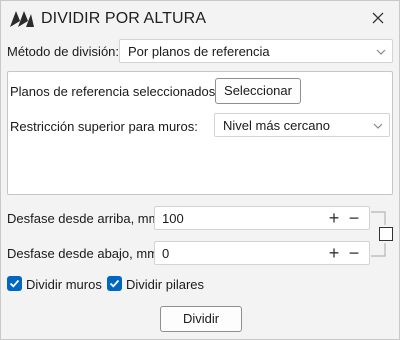 Image resolution: width=400 pixels, height=340 pixels. I want to click on window-title: DIVIDIR POR ALTURA, so click(124, 18).